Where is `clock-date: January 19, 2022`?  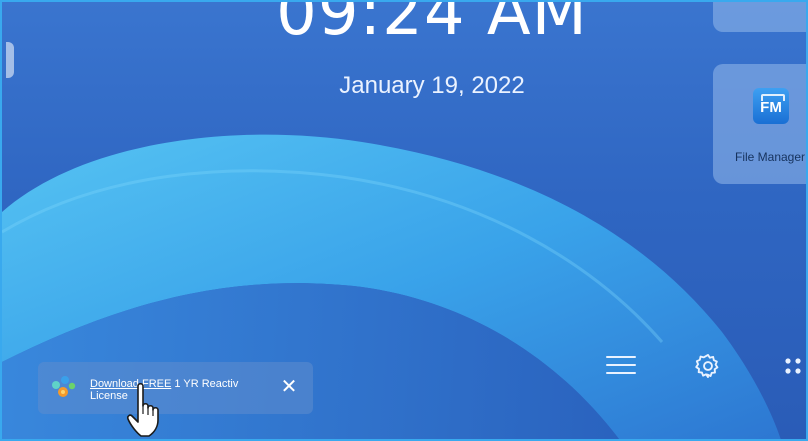
clock-date: January 19, 2022 is located at coordinates (432, 85).